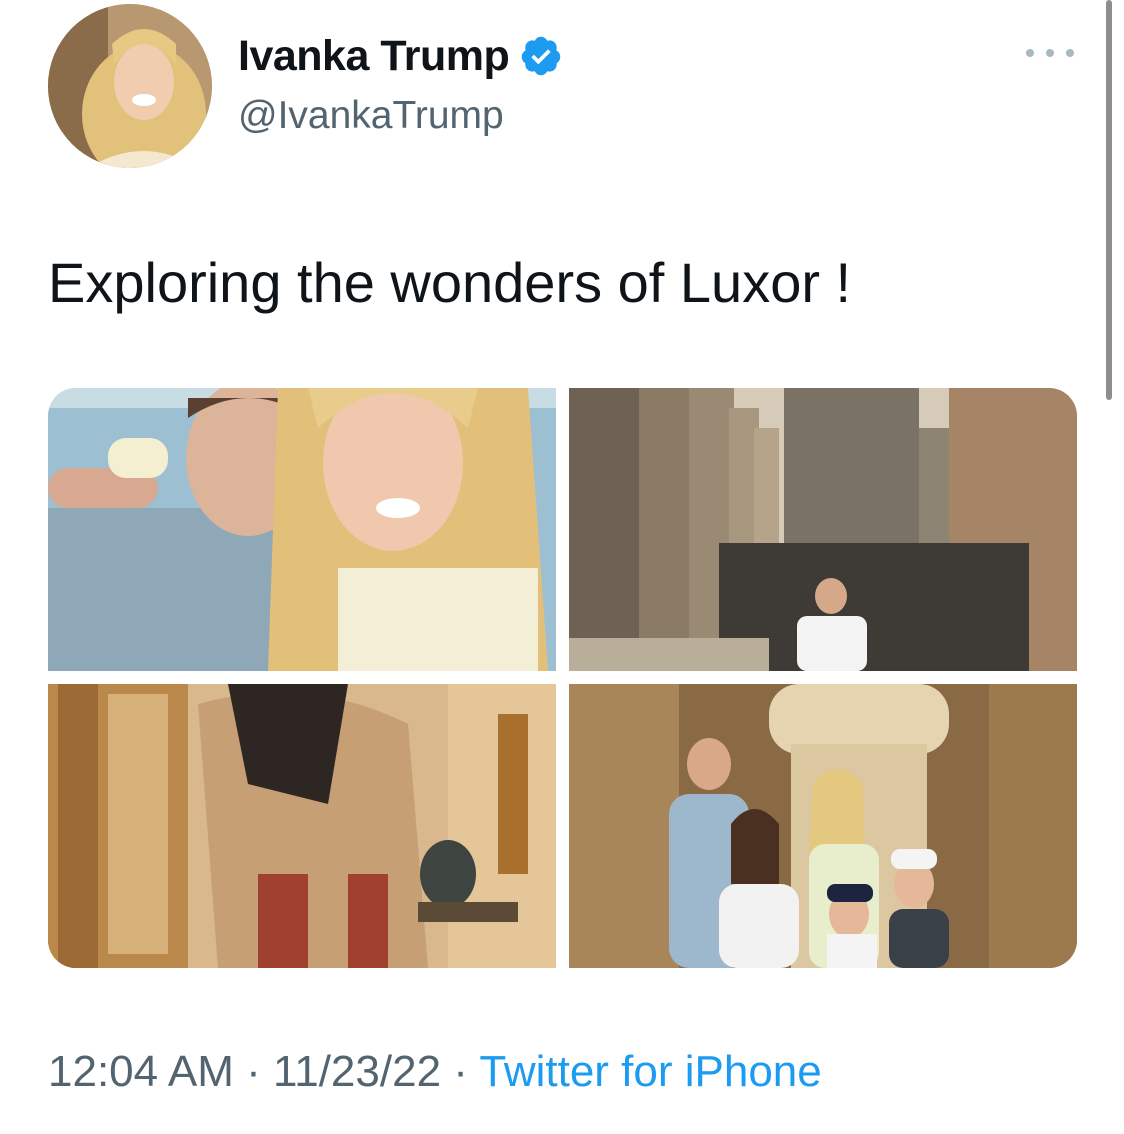 This screenshot has height=1134, width=1124. I want to click on tweet-source-link: Twitter for iPhone, so click(650, 1071).